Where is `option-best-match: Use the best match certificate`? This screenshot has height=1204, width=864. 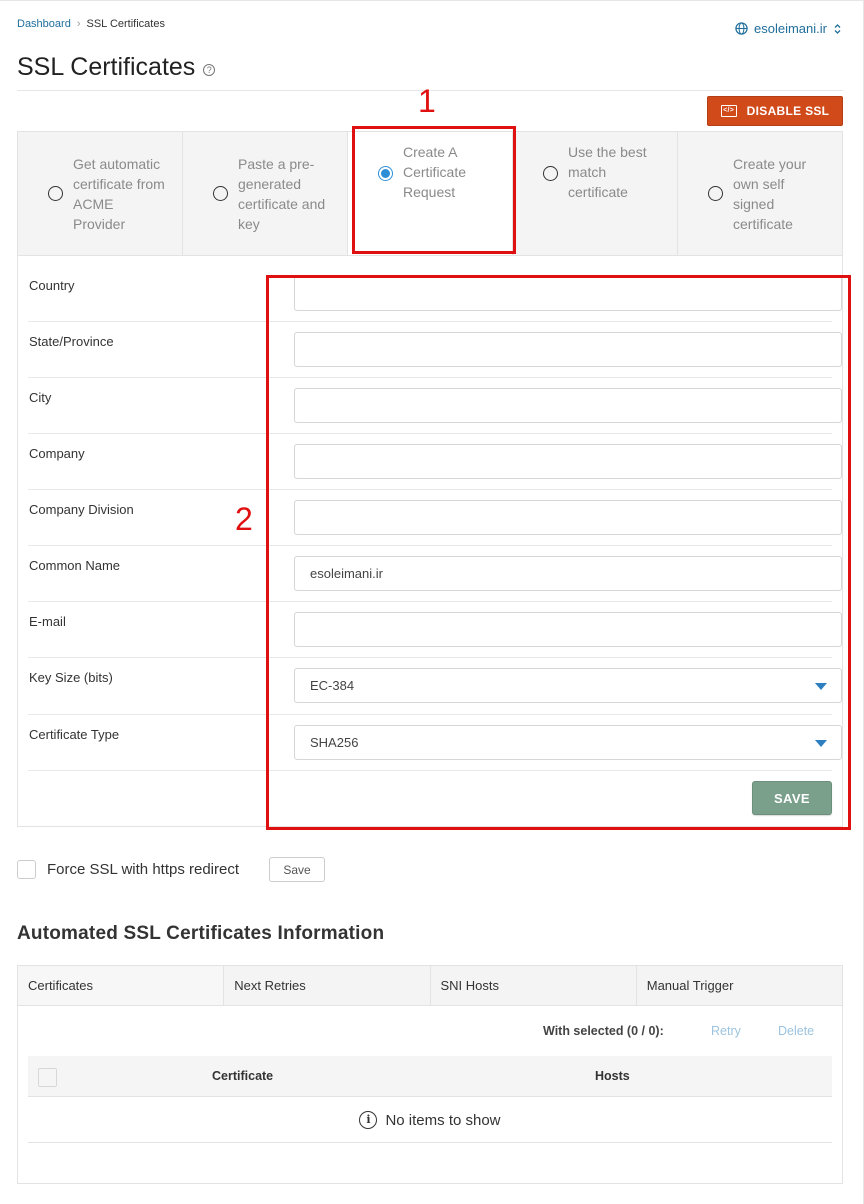 option-best-match: Use the best match certificate is located at coordinates (595, 193).